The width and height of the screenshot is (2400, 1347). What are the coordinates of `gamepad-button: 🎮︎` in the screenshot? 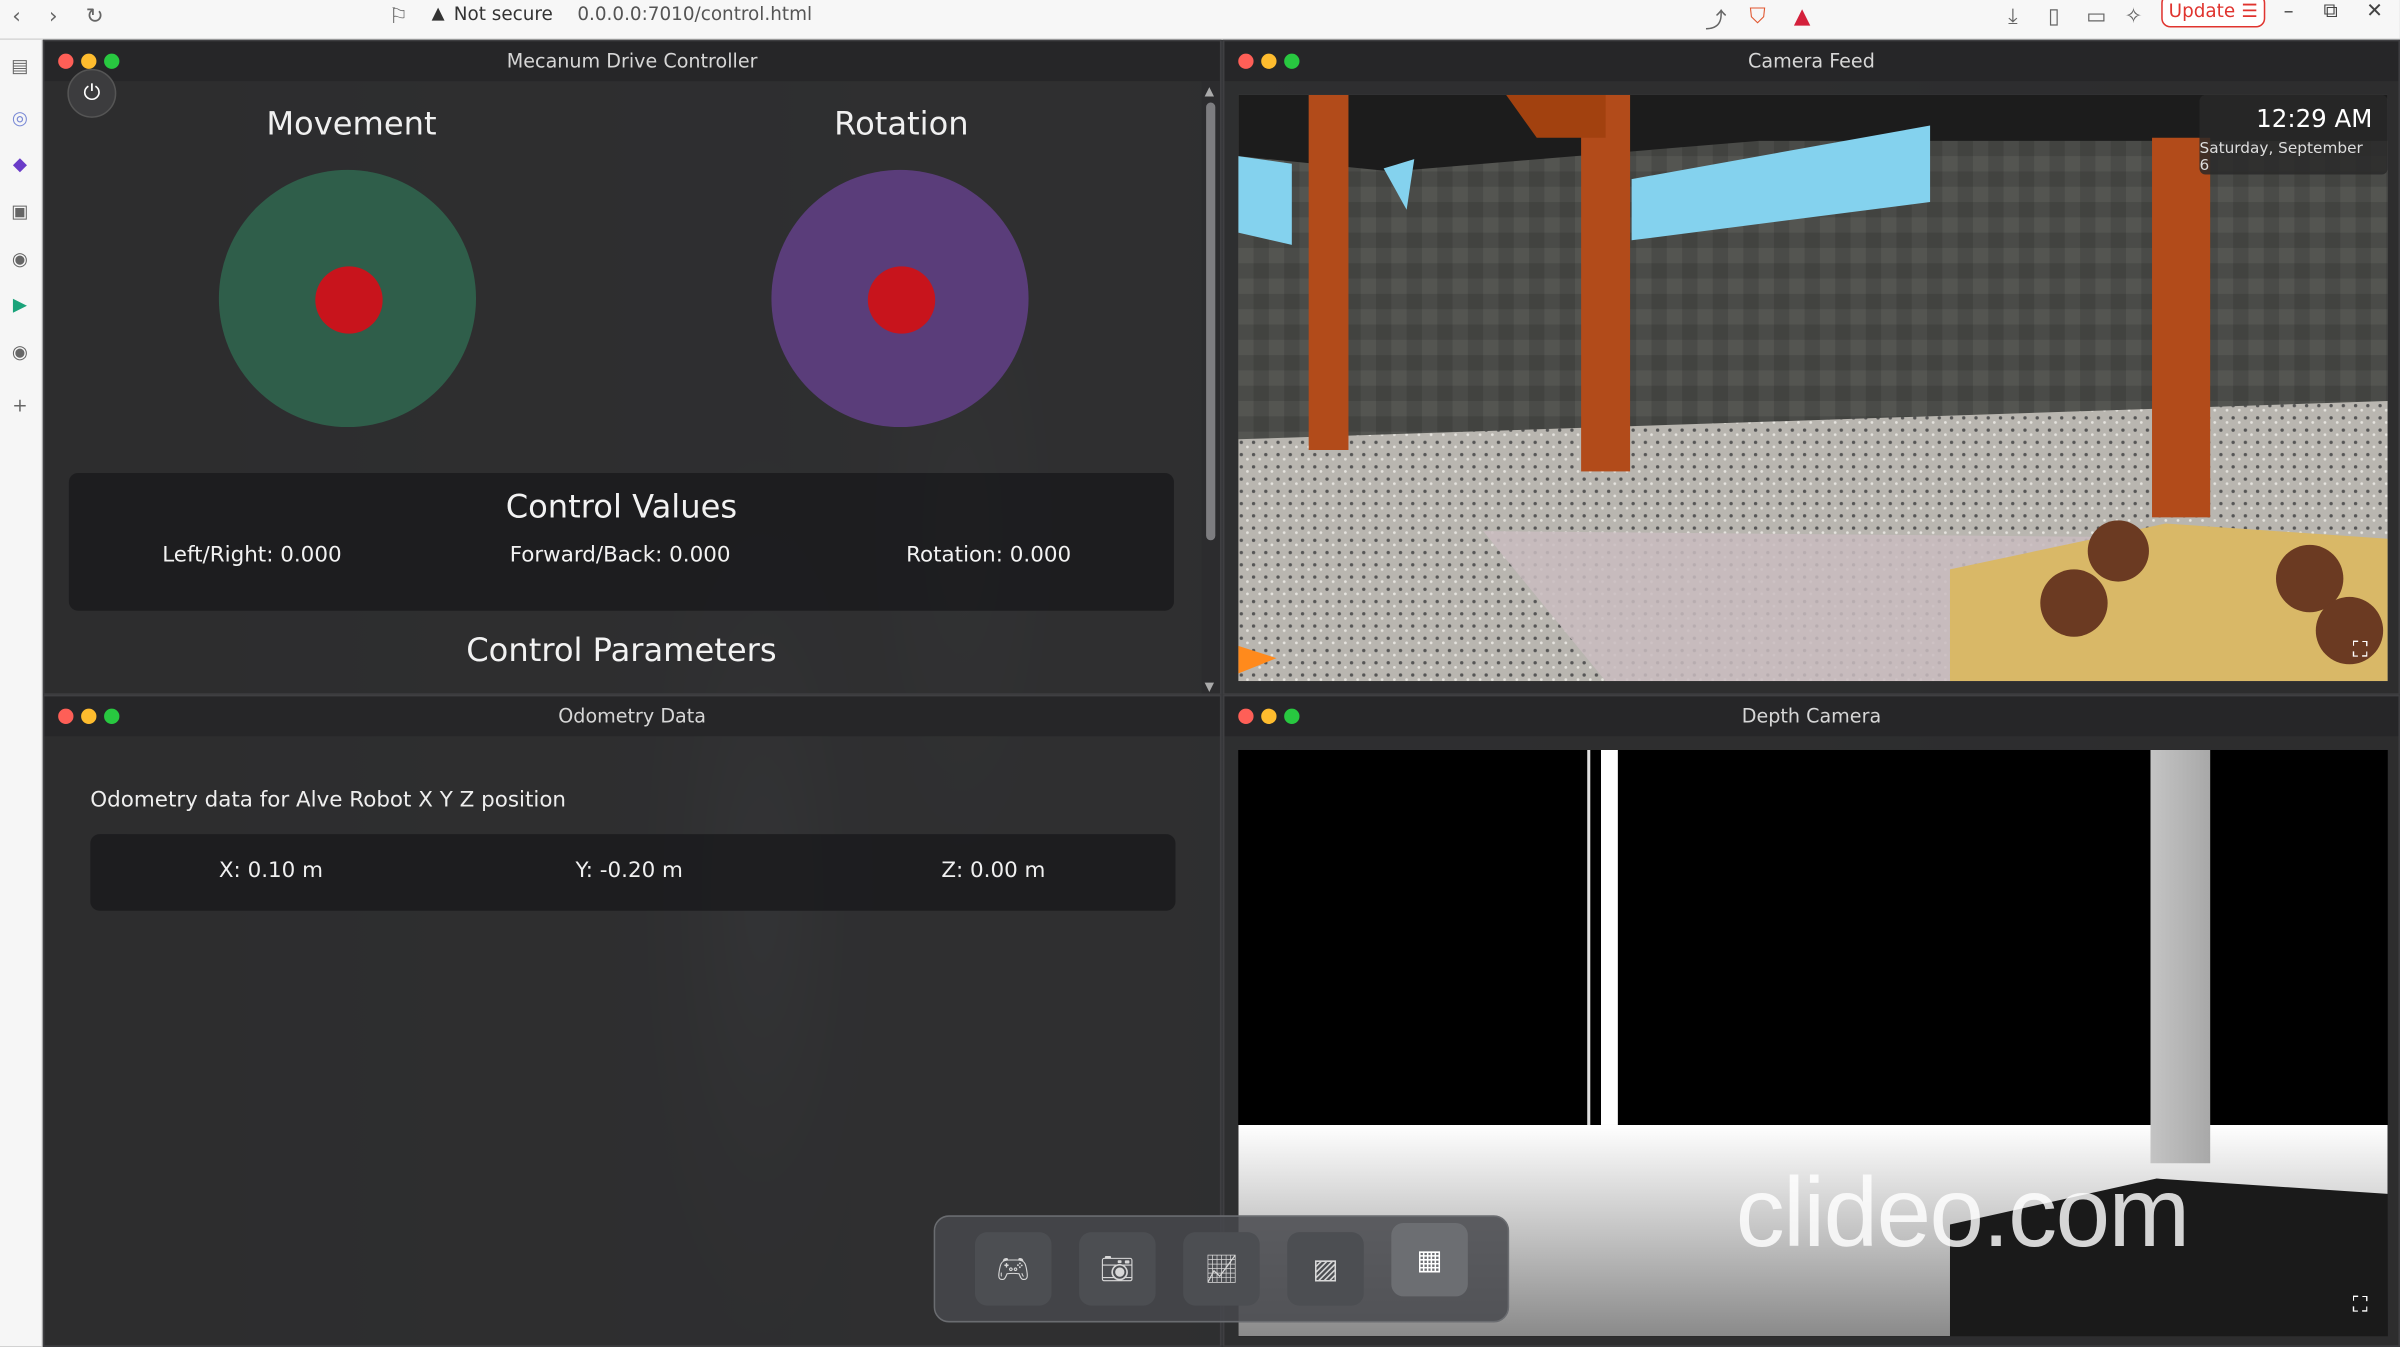 It's located at (1013, 1269).